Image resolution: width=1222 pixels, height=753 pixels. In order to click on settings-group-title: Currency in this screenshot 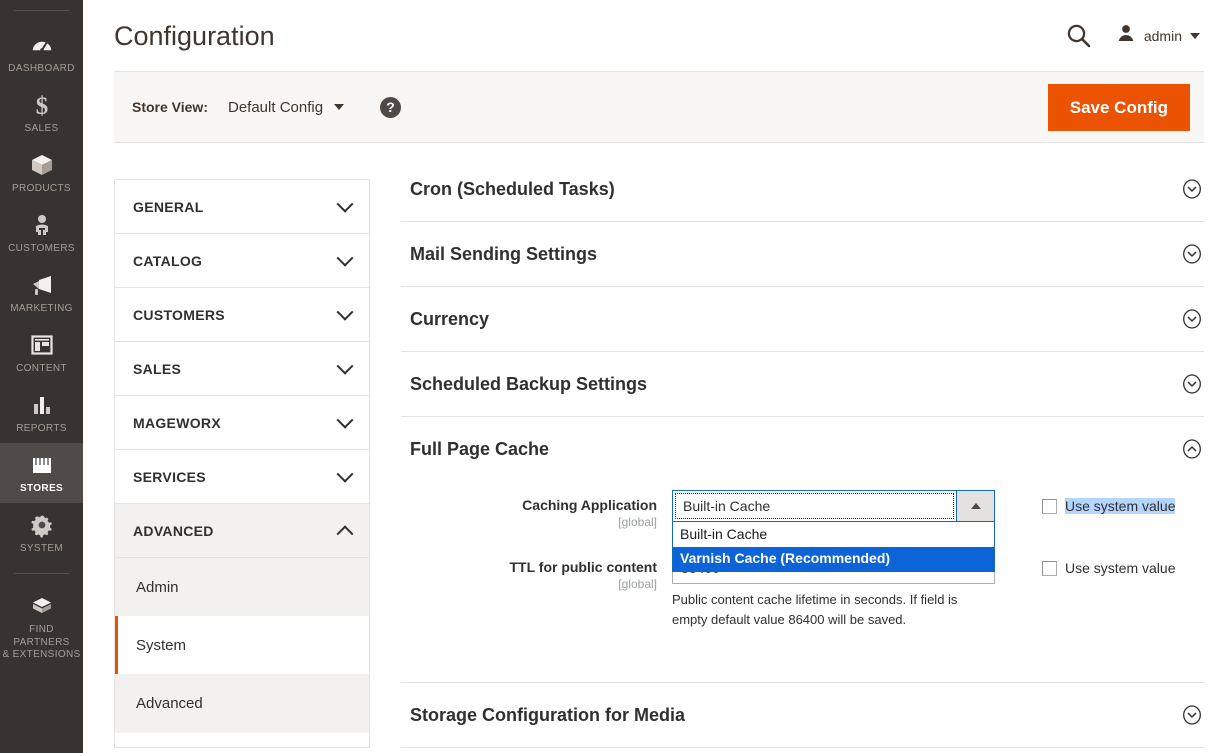, I will do `click(450, 319)`.